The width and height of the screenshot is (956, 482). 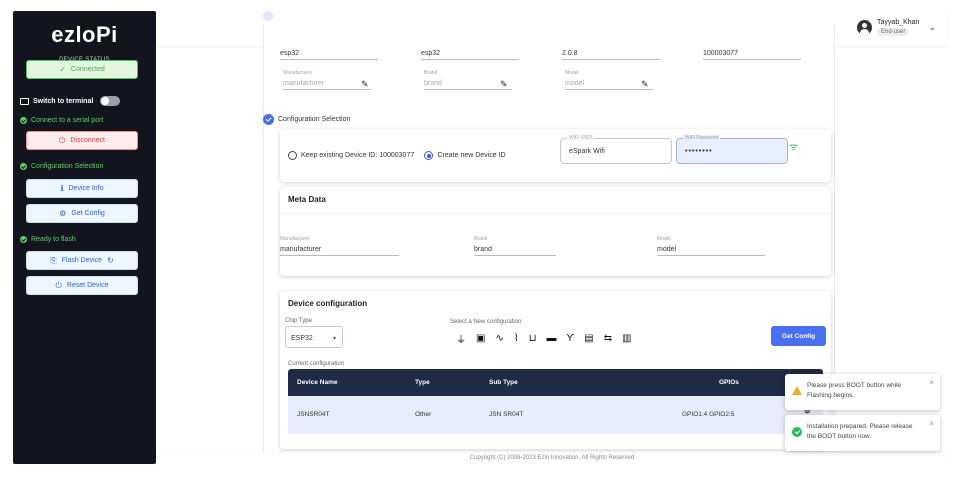 What do you see at coordinates (893, 32) in the screenshot?
I see `user-role-badge: End-user` at bounding box center [893, 32].